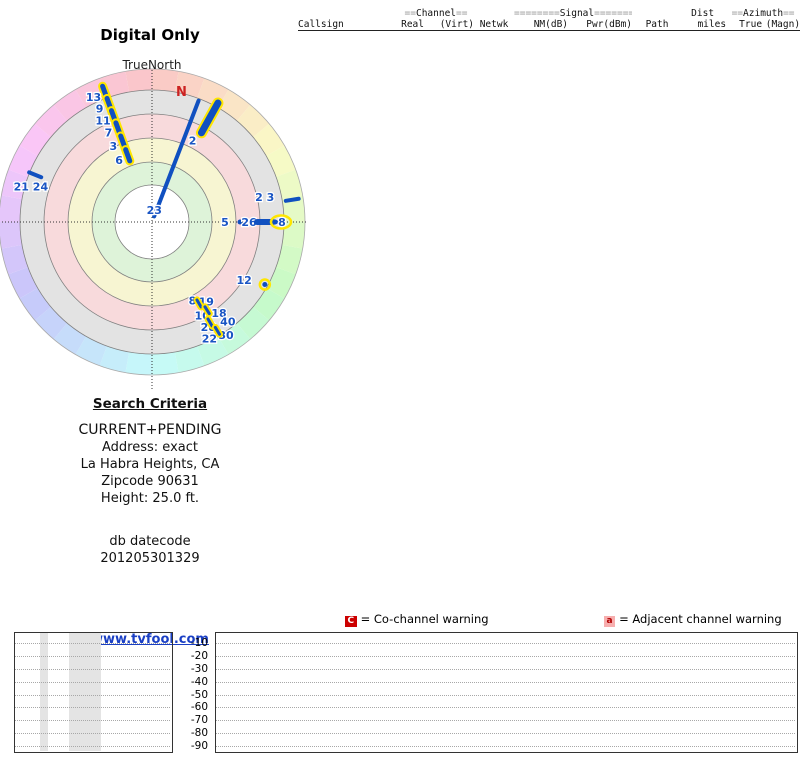  What do you see at coordinates (703, 13) in the screenshot?
I see `dist-group-header: Dist` at bounding box center [703, 13].